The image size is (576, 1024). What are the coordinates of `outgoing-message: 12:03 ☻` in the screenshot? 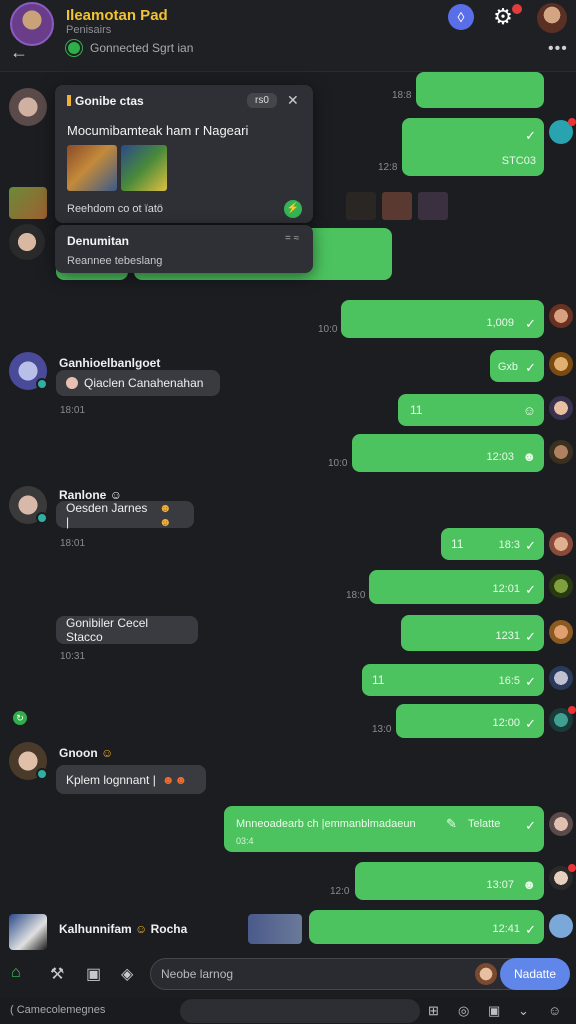 It's located at (448, 453).